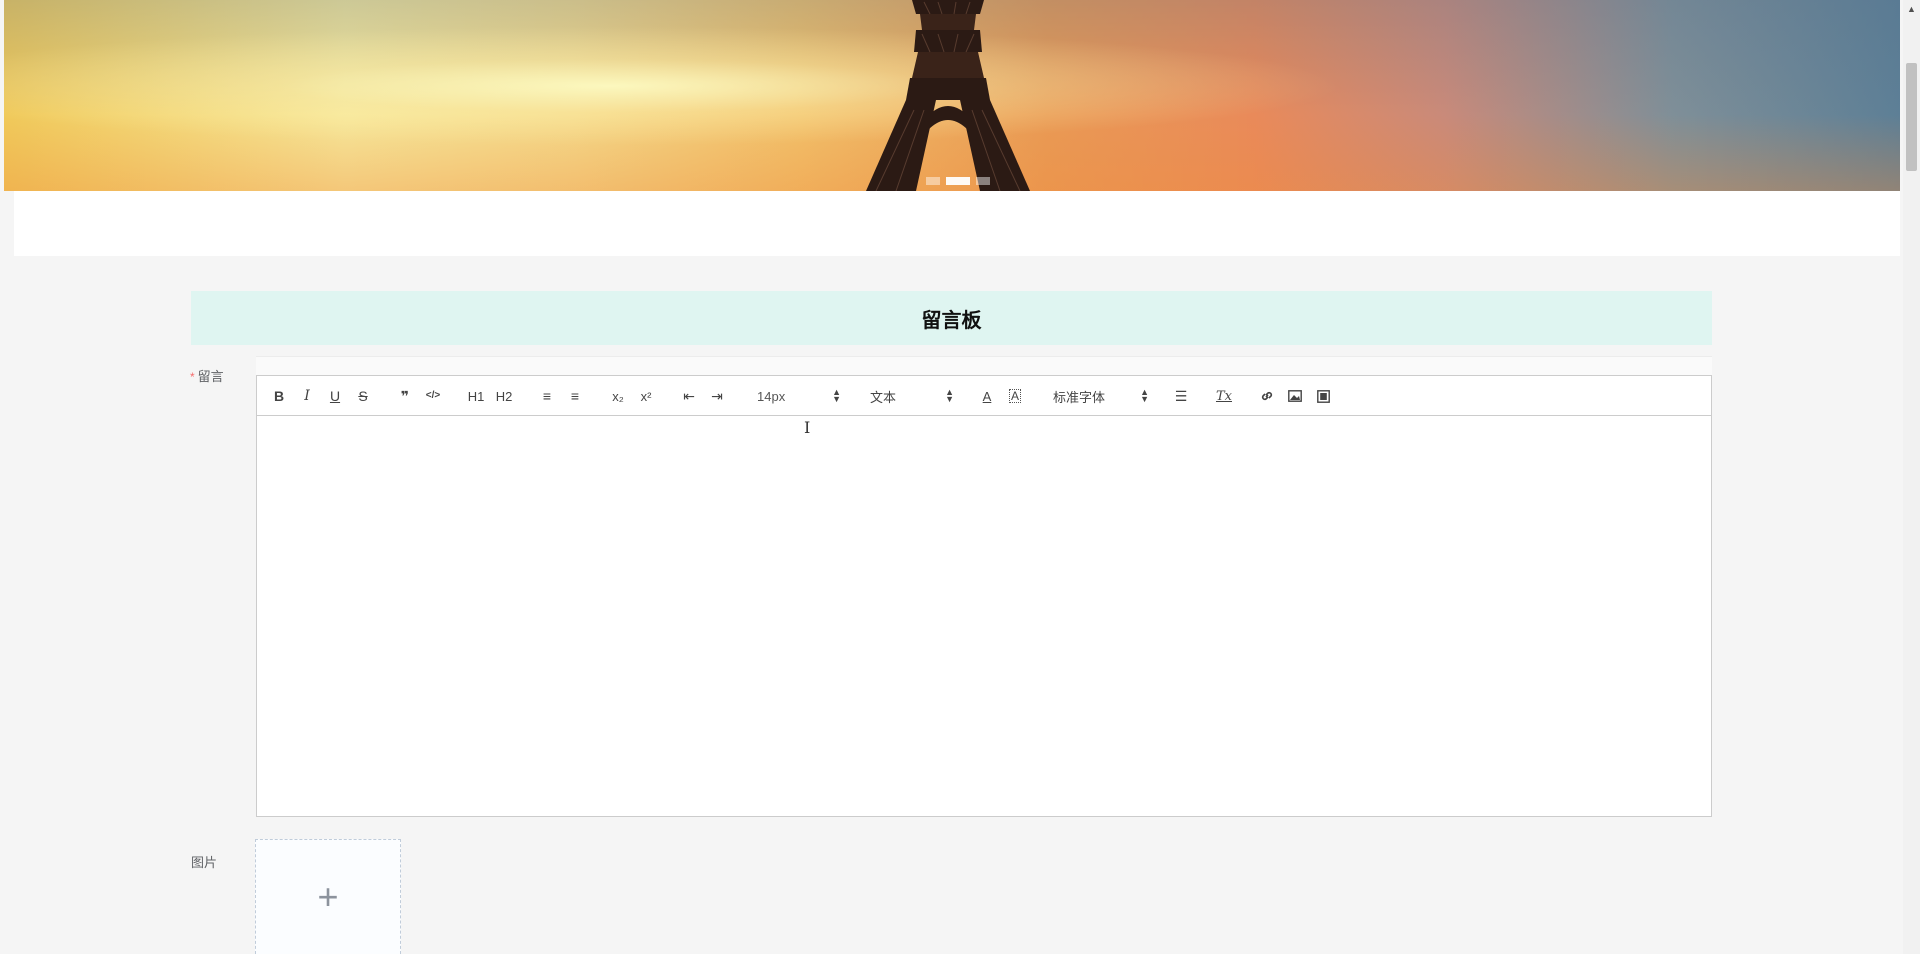 The height and width of the screenshot is (954, 1920). What do you see at coordinates (204, 862) in the screenshot?
I see `image-label: 图片` at bounding box center [204, 862].